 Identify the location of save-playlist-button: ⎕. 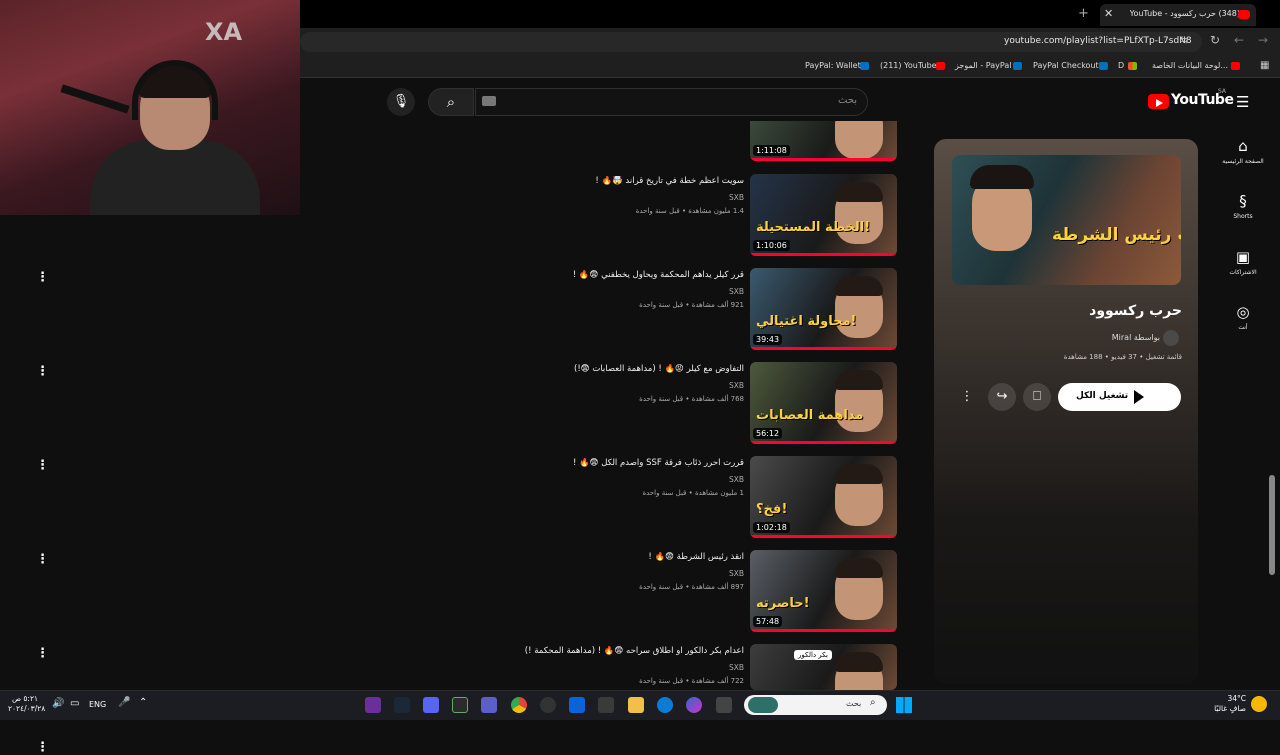
(1037, 397).